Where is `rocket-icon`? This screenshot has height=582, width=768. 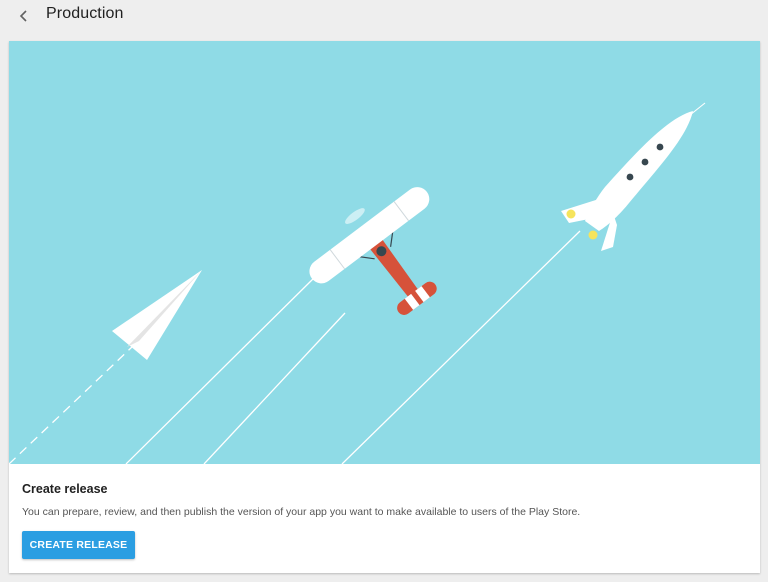
rocket-icon is located at coordinates (627, 181).